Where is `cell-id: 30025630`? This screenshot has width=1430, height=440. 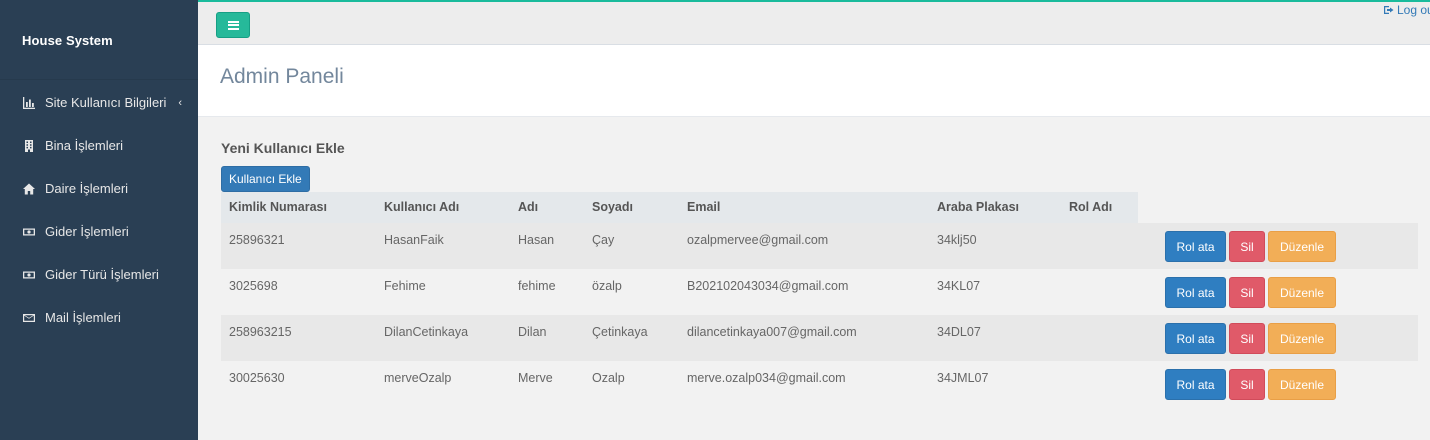
cell-id: 30025630 is located at coordinates (257, 378).